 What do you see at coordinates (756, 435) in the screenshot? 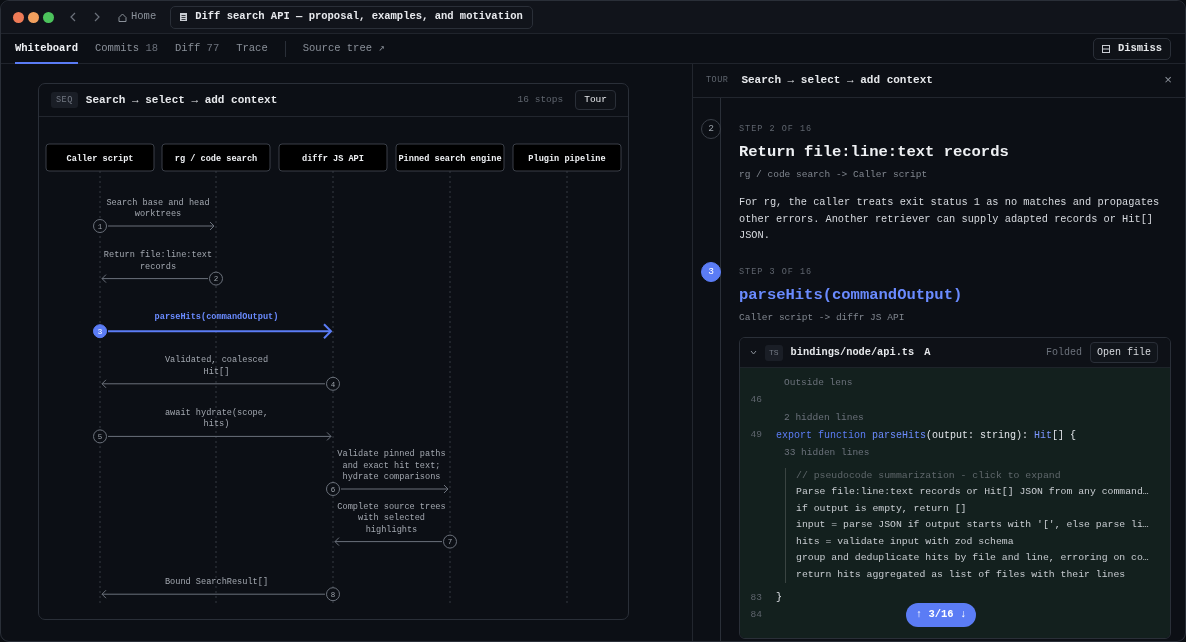
I see `line-number: 49` at bounding box center [756, 435].